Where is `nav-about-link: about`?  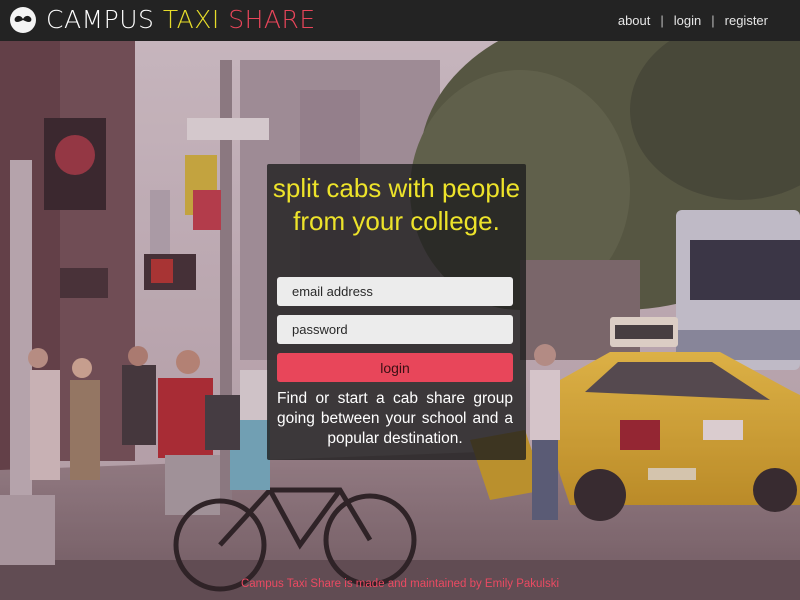
nav-about-link: about is located at coordinates (634, 20).